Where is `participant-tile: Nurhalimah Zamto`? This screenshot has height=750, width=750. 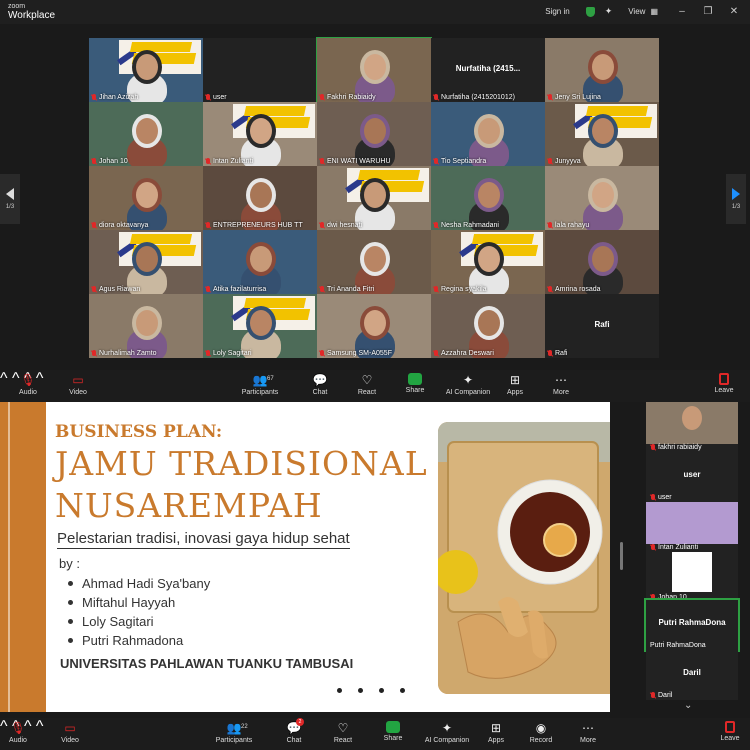
participant-tile: Nurhalimah Zamto is located at coordinates (146, 326).